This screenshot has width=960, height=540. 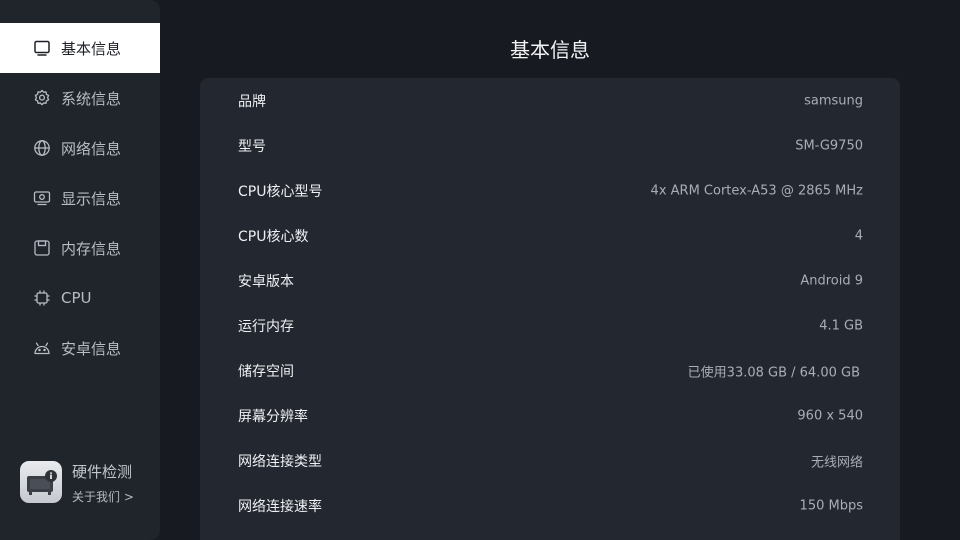 I want to click on info-value: Android 9, so click(x=831, y=280).